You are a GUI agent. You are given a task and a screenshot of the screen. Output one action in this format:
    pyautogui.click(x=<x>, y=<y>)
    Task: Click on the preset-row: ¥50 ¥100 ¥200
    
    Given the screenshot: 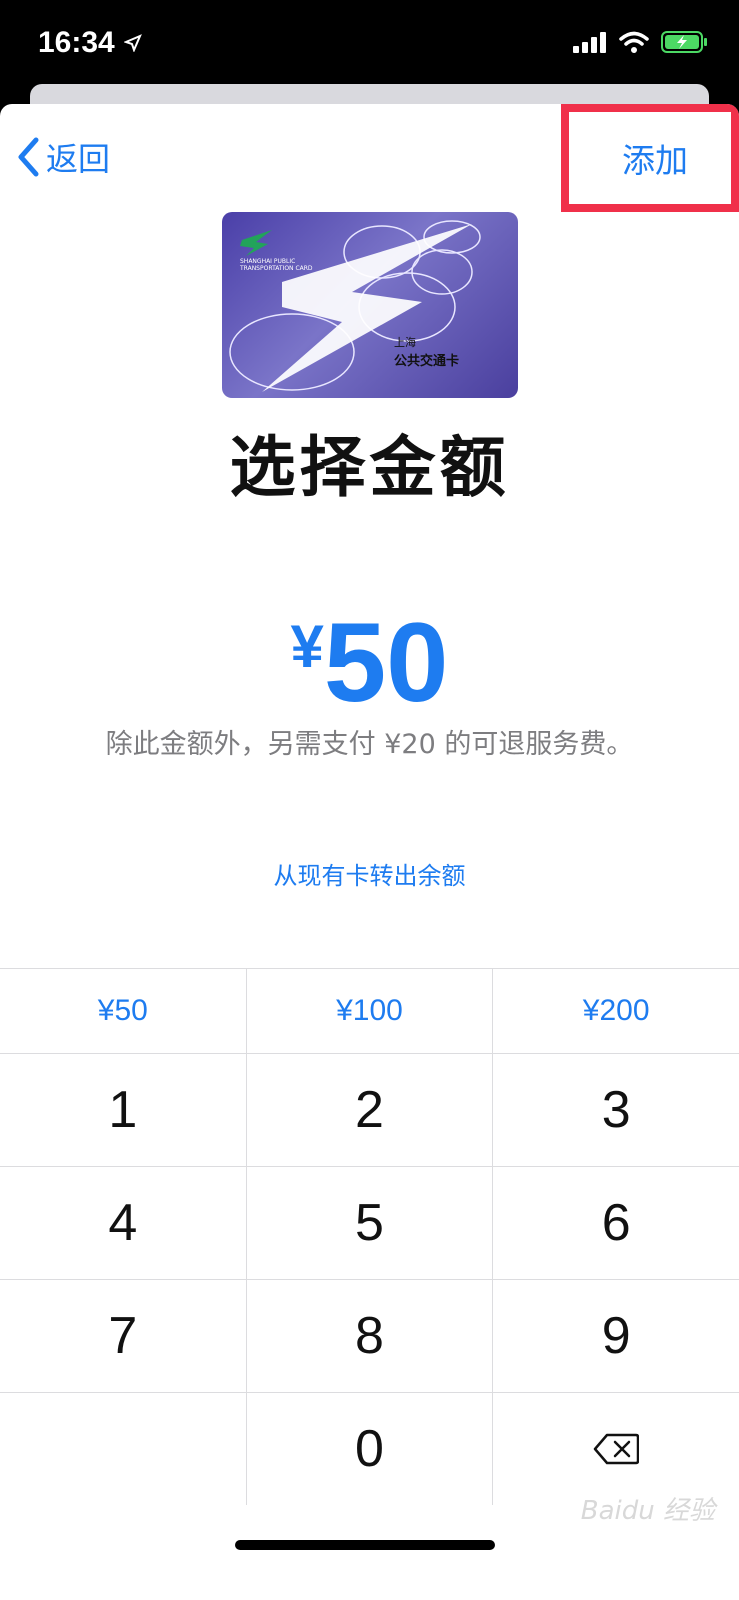 What is the action you would take?
    pyautogui.click(x=369, y=1010)
    